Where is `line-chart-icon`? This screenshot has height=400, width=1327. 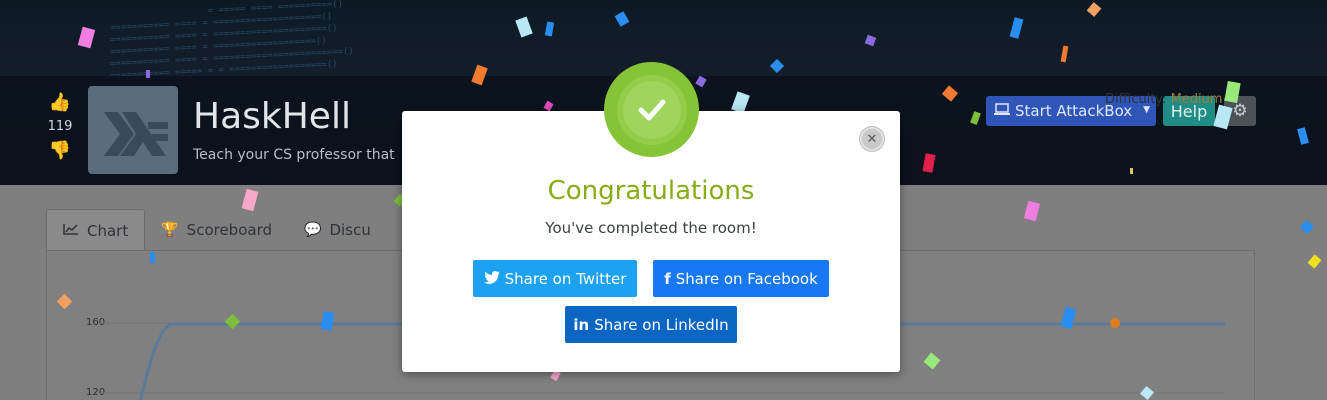
line-chart-icon is located at coordinates (71, 231).